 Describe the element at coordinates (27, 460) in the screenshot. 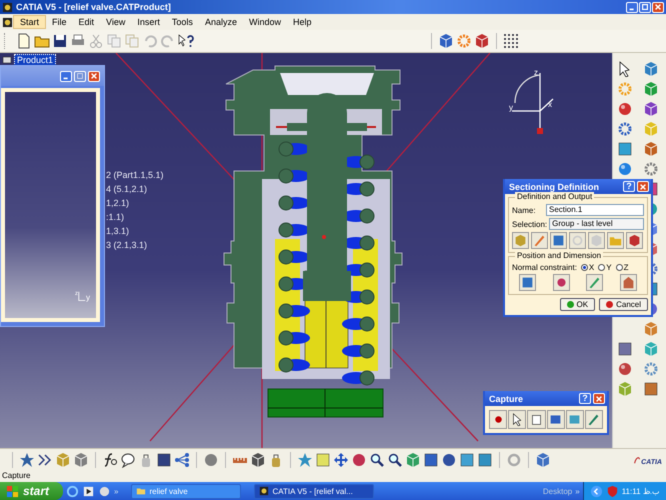

I see `star-icon` at that location.